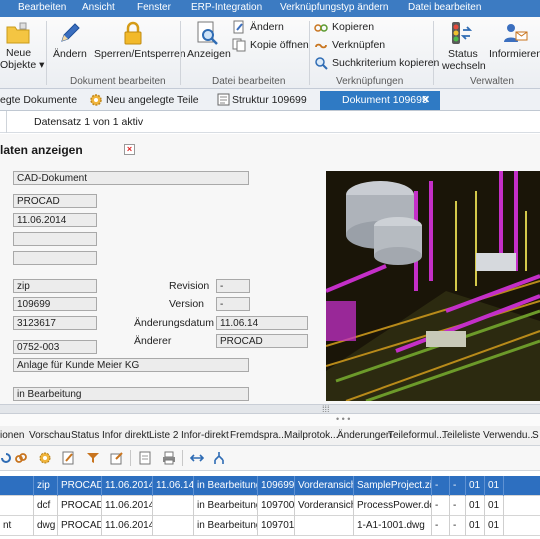 This screenshot has height=539, width=540. I want to click on edit-button: Ändern, so click(69, 46).